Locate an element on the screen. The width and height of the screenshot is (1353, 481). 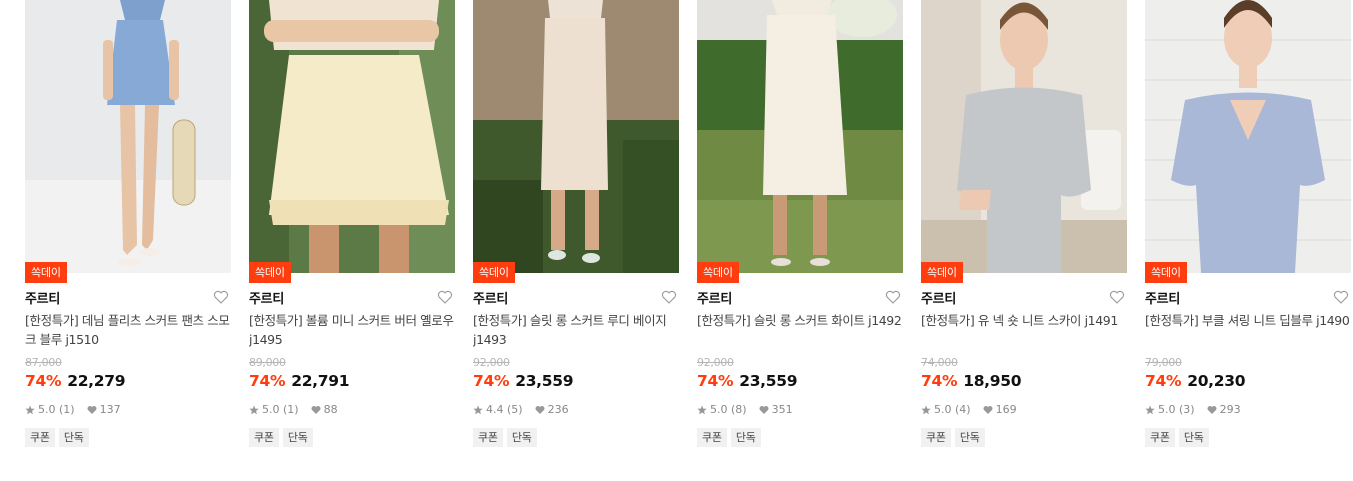
price-row: 74% 22,791 is located at coordinates (299, 381).